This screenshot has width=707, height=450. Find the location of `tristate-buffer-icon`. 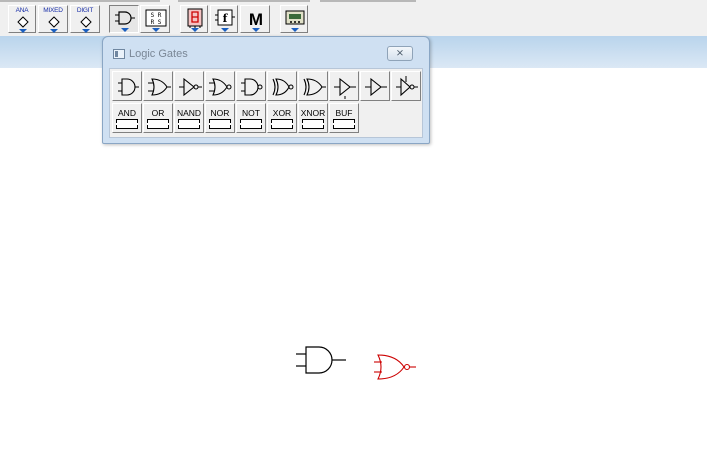

tristate-buffer-icon is located at coordinates (345, 88).